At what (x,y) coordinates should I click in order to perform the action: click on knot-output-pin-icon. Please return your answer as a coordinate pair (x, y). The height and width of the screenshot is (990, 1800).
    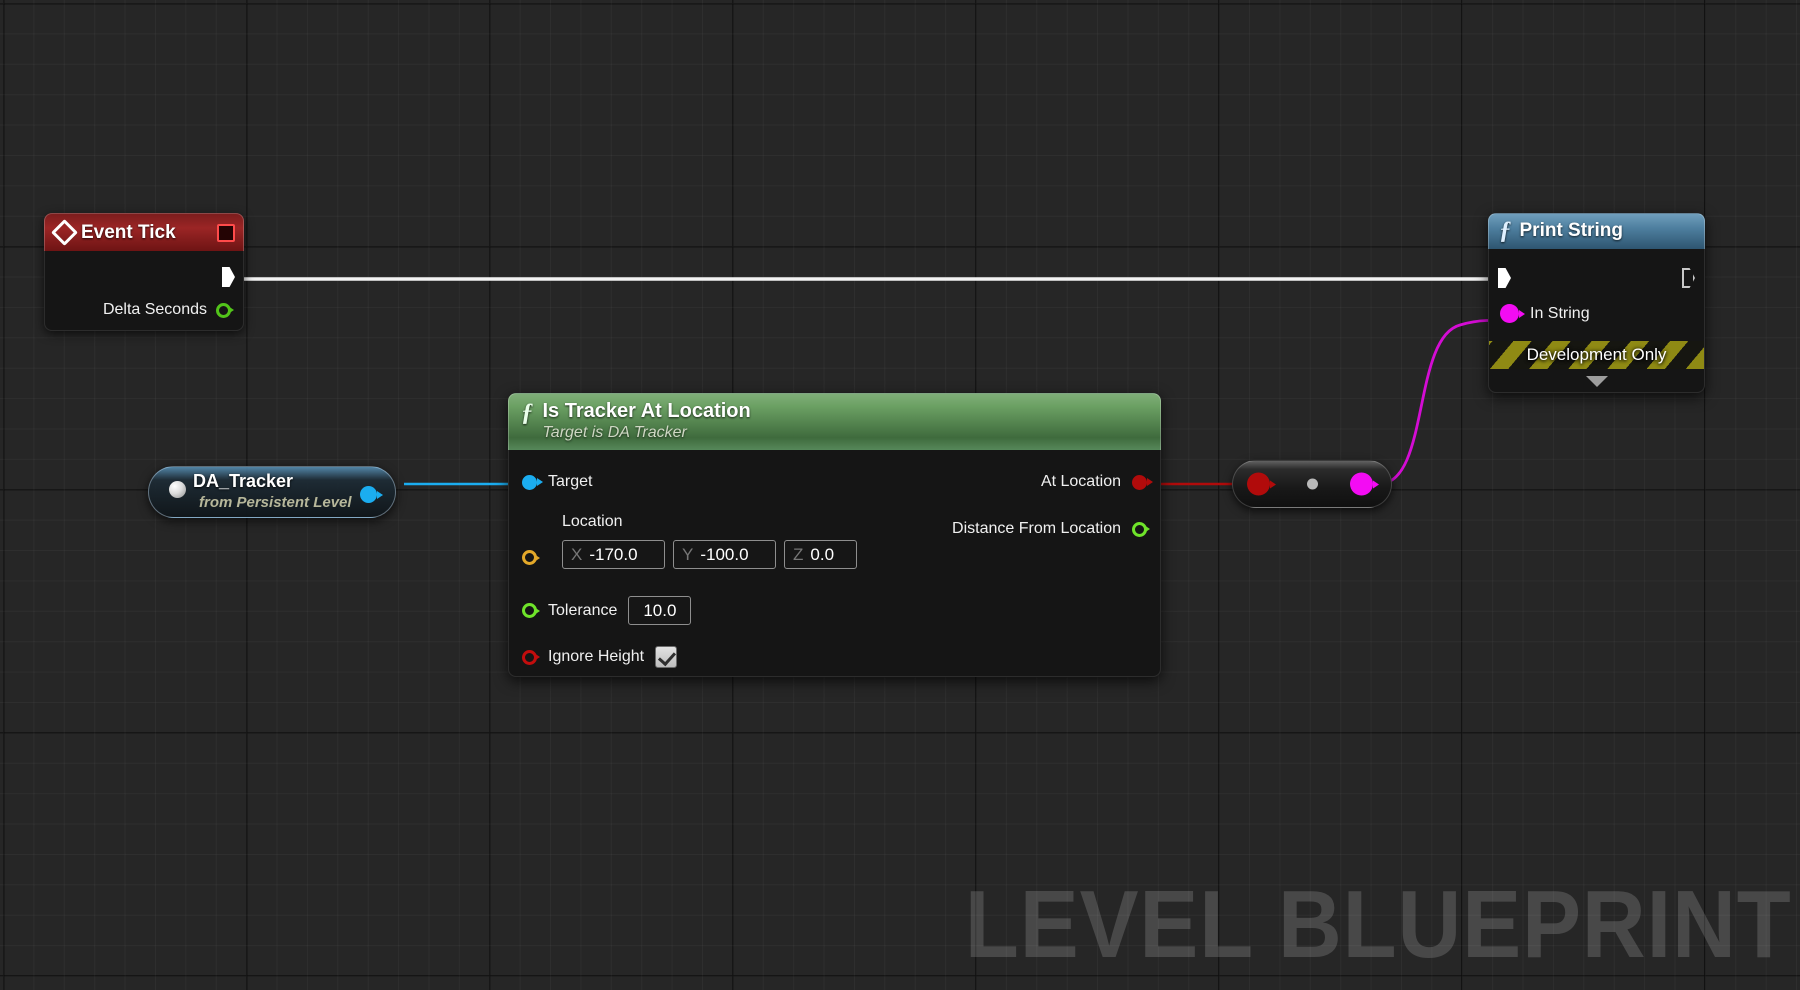
    Looking at the image, I should click on (1361, 484).